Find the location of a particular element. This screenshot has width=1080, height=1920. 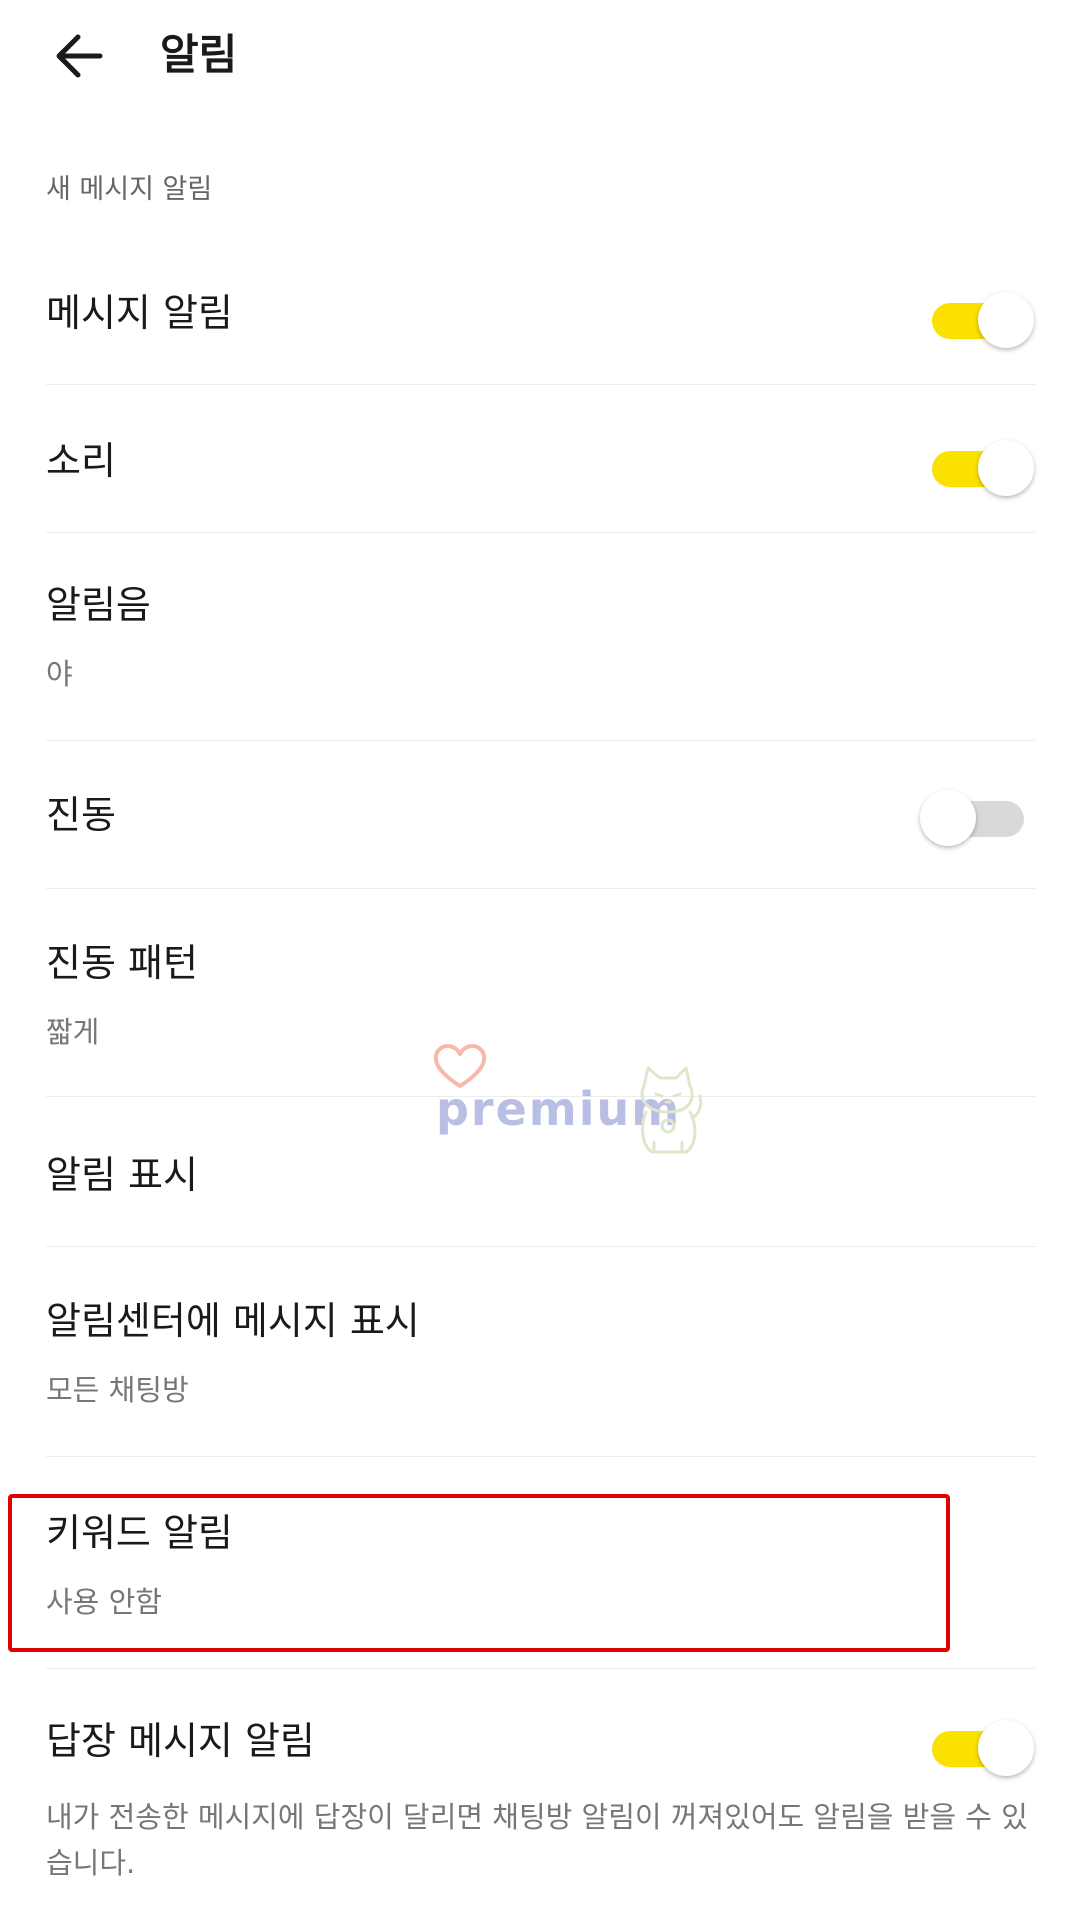

notification-center-label: 알림센터에 메시지 표시 is located at coordinates (233, 1321).